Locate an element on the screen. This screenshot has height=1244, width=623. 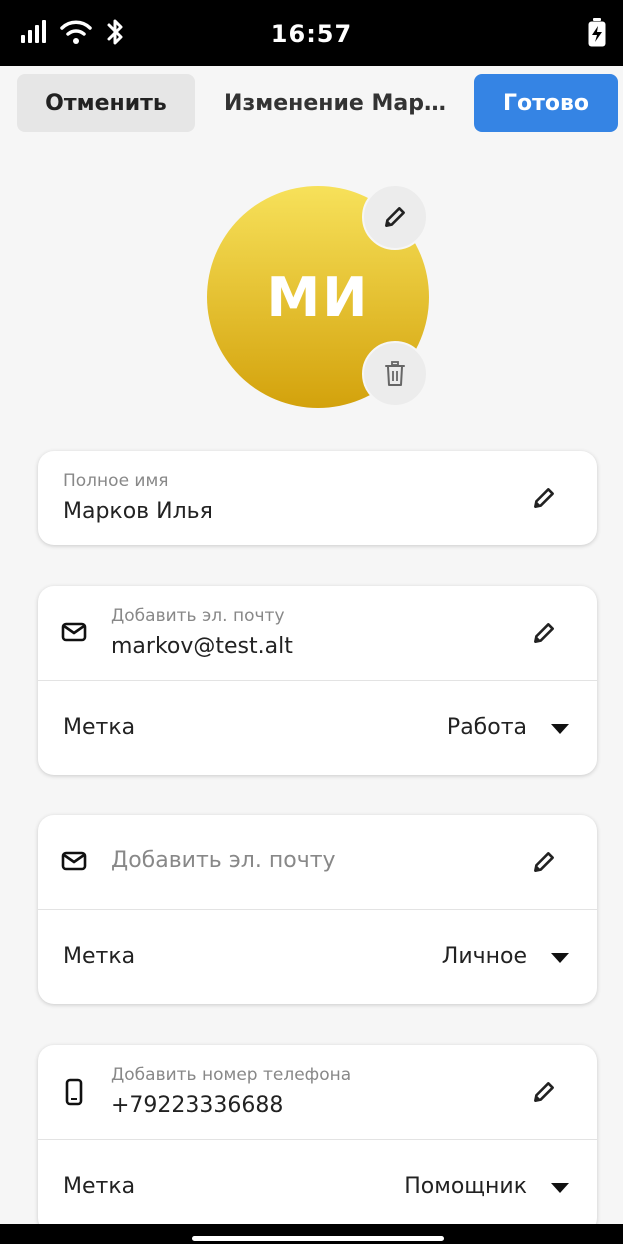
full-name-card: Полное имя Марков Илья is located at coordinates (317, 498).